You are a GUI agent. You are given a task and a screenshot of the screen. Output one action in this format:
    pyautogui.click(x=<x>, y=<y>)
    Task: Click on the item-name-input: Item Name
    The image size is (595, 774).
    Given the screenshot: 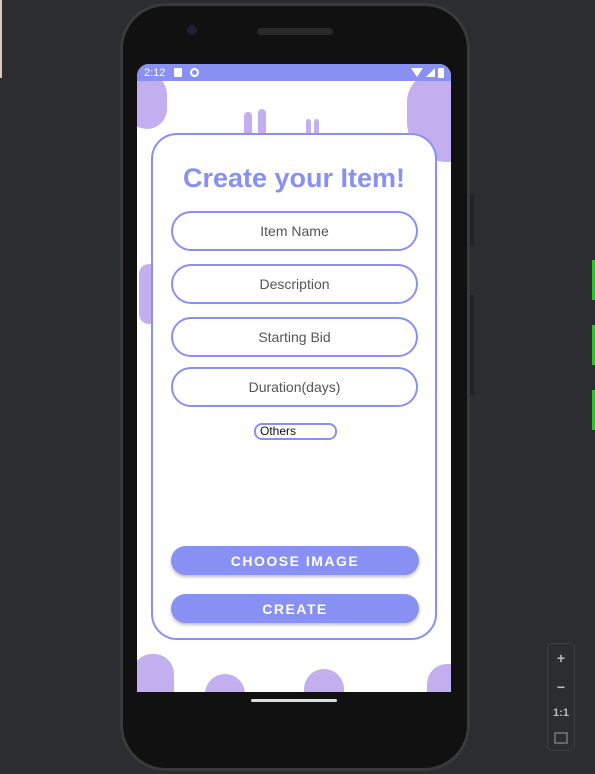 What is the action you would take?
    pyautogui.click(x=294, y=231)
    